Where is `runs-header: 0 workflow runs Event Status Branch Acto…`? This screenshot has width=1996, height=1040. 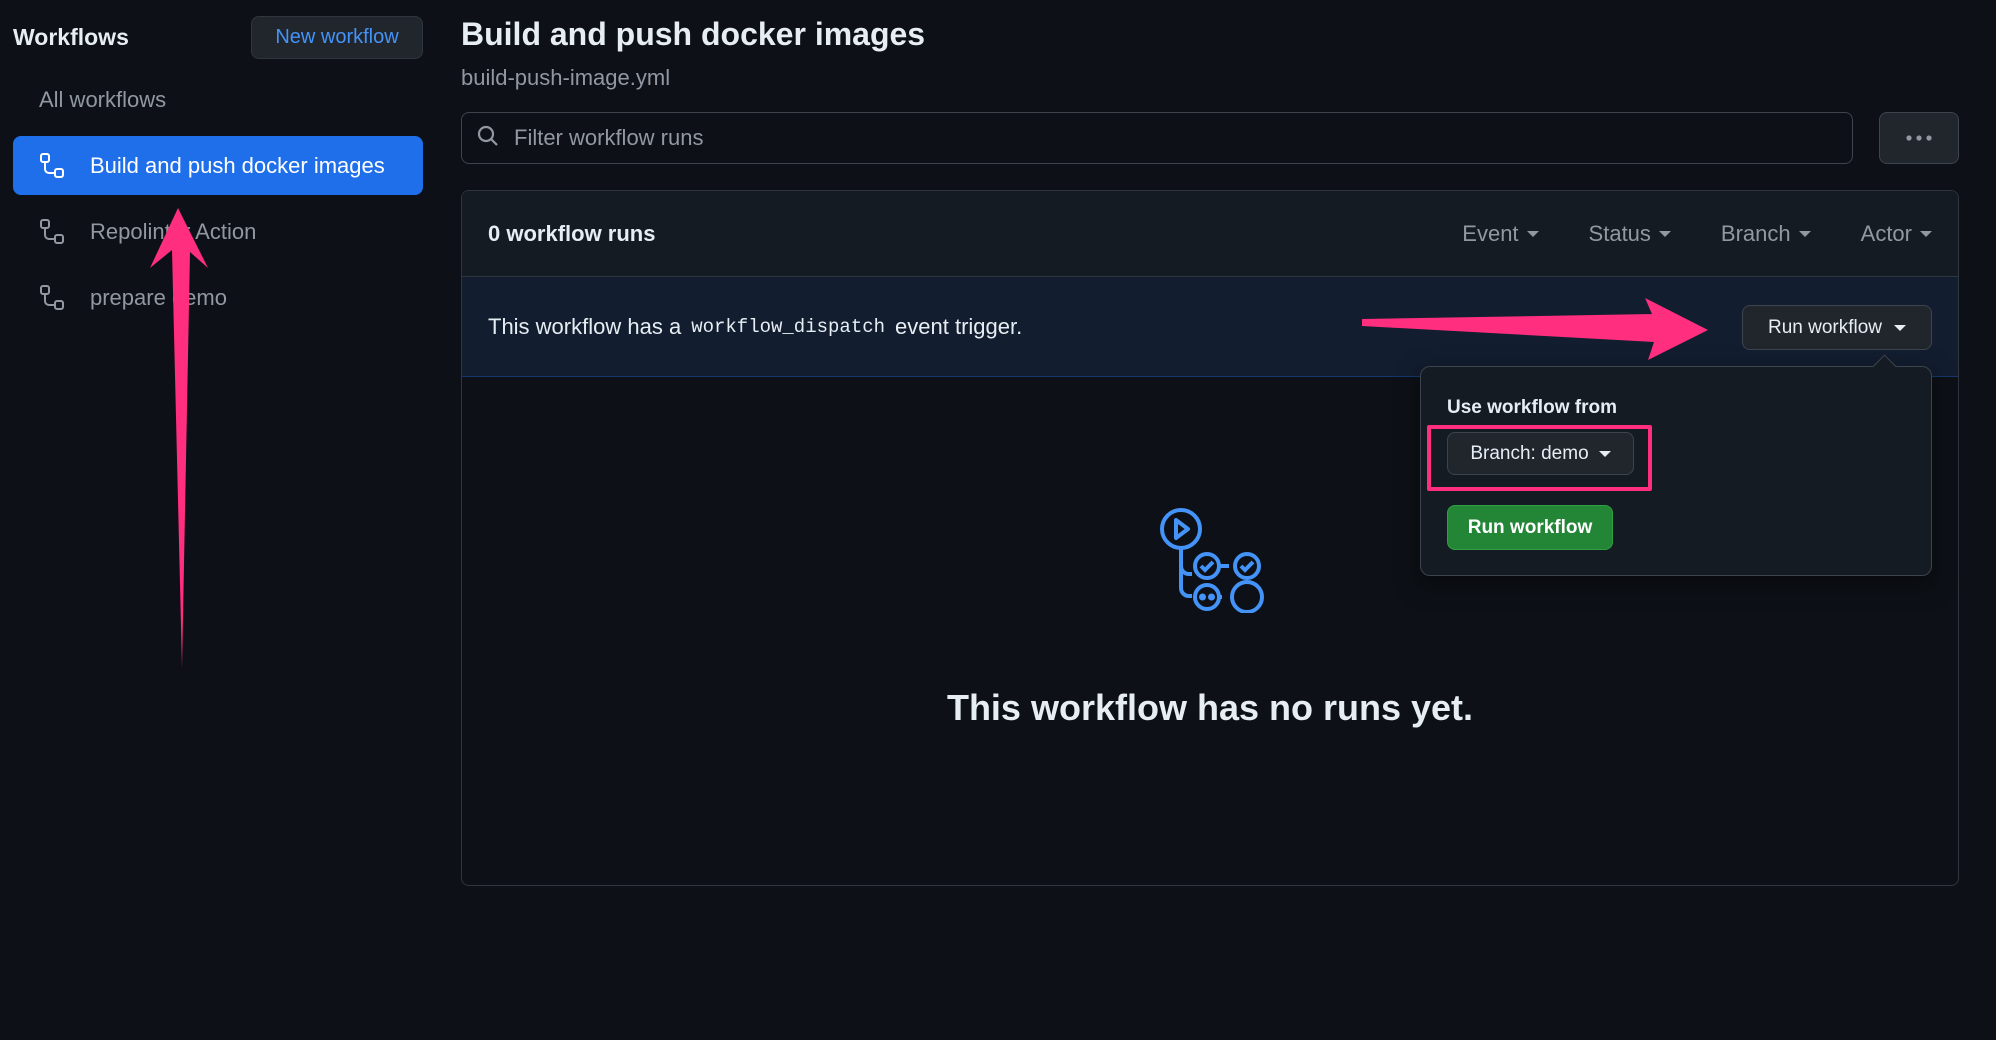 runs-header: 0 workflow runs Event Status Branch Acto… is located at coordinates (1210, 234).